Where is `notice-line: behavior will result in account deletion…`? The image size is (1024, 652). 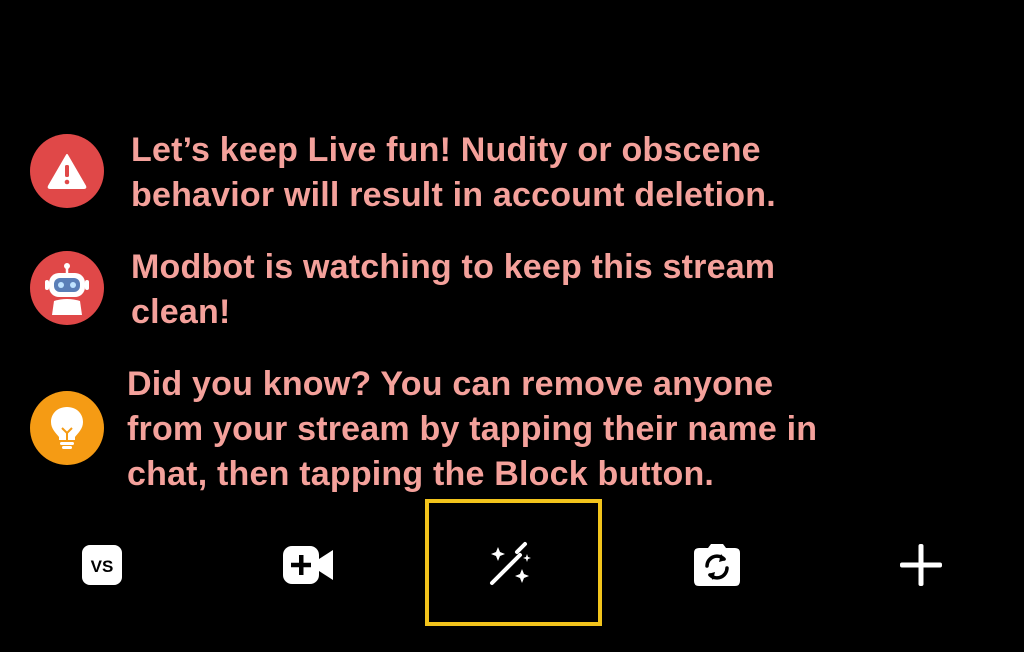 notice-line: behavior will result in account deletion… is located at coordinates (453, 195).